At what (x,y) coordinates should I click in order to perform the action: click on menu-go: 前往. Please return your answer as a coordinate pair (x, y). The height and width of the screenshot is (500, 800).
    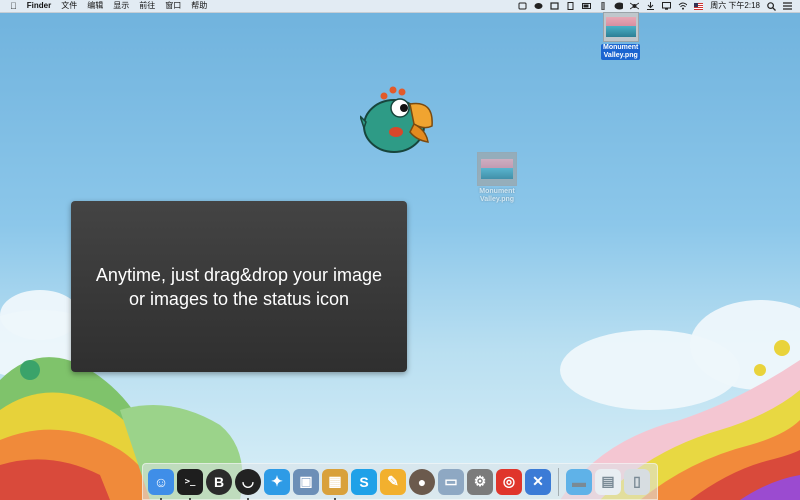
    Looking at the image, I should click on (147, 6).